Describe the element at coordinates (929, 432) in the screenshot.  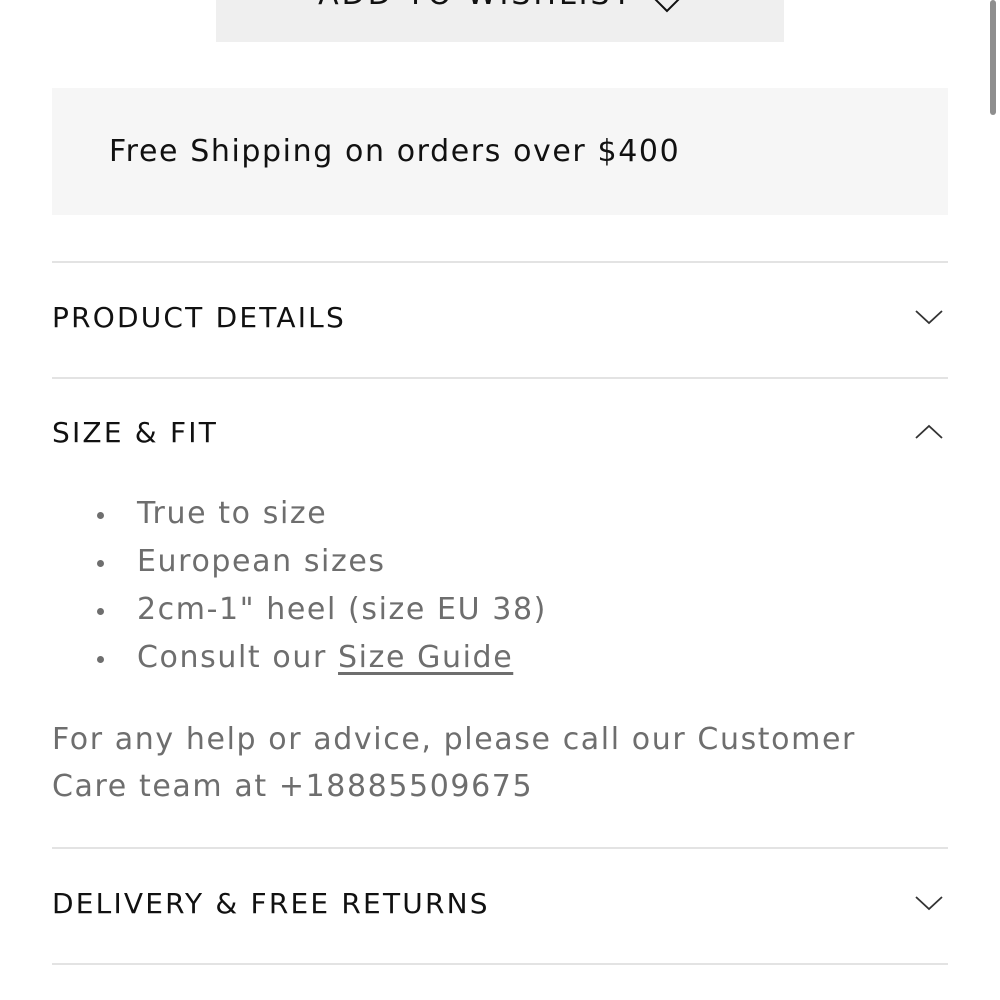
I see `chevron-up-icon` at that location.